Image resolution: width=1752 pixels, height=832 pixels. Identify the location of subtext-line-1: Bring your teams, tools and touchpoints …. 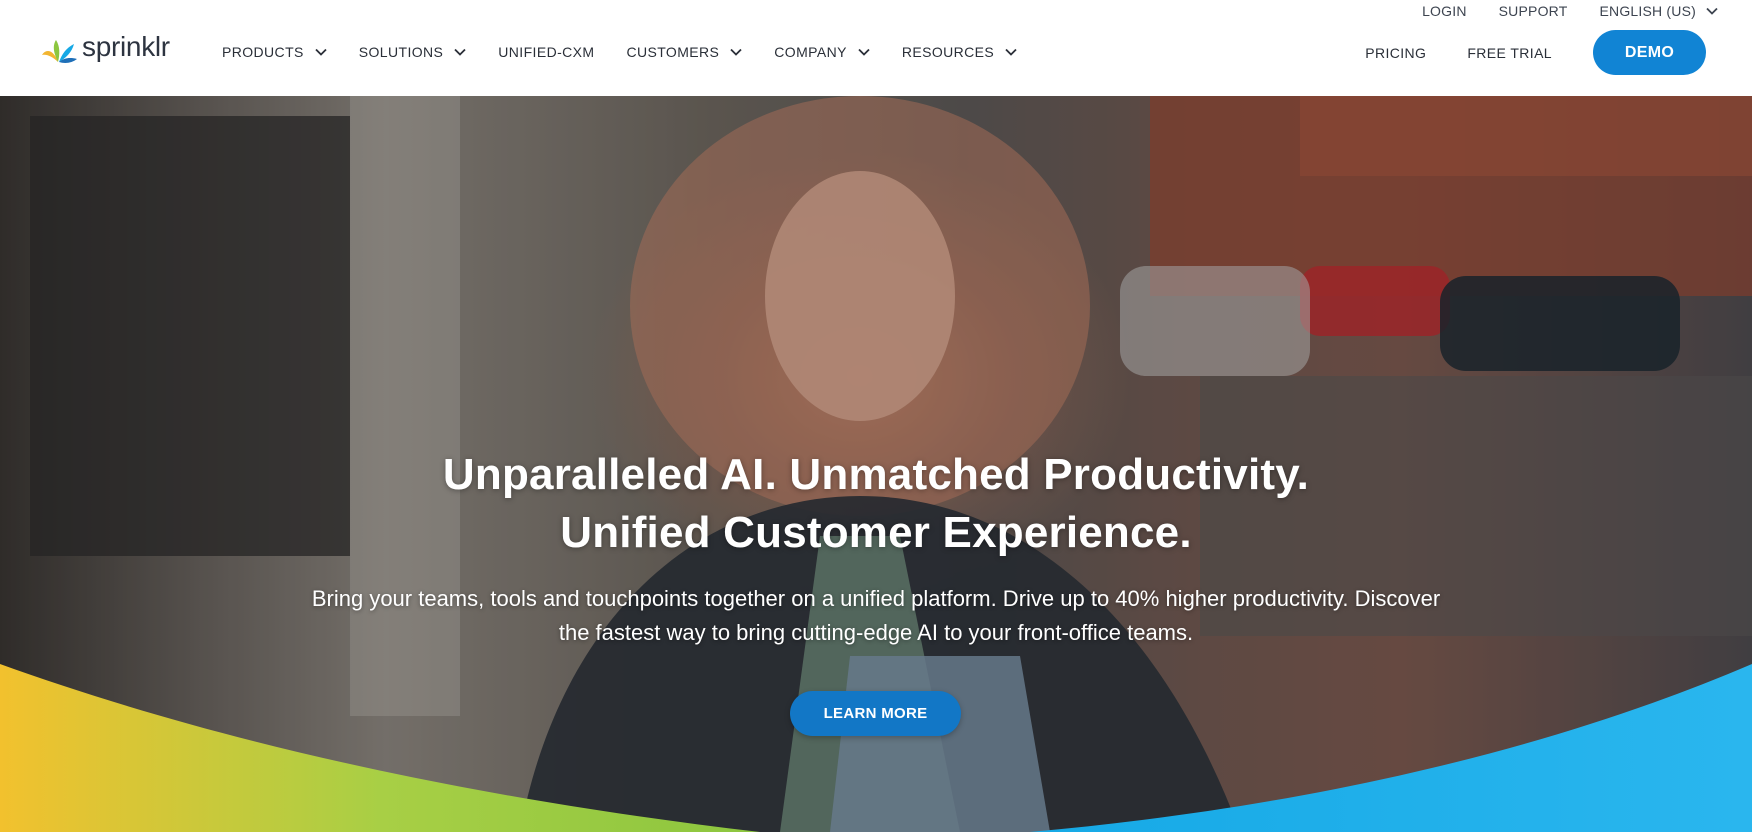
(876, 598).